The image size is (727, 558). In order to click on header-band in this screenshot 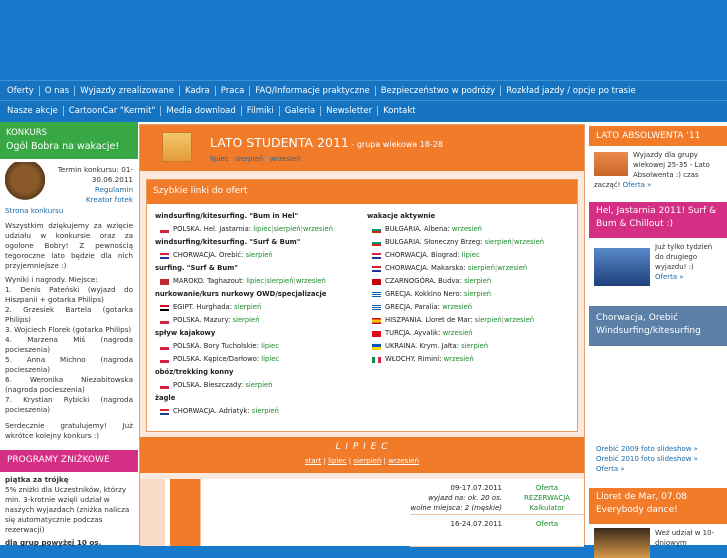, I will do `click(363, 40)`.